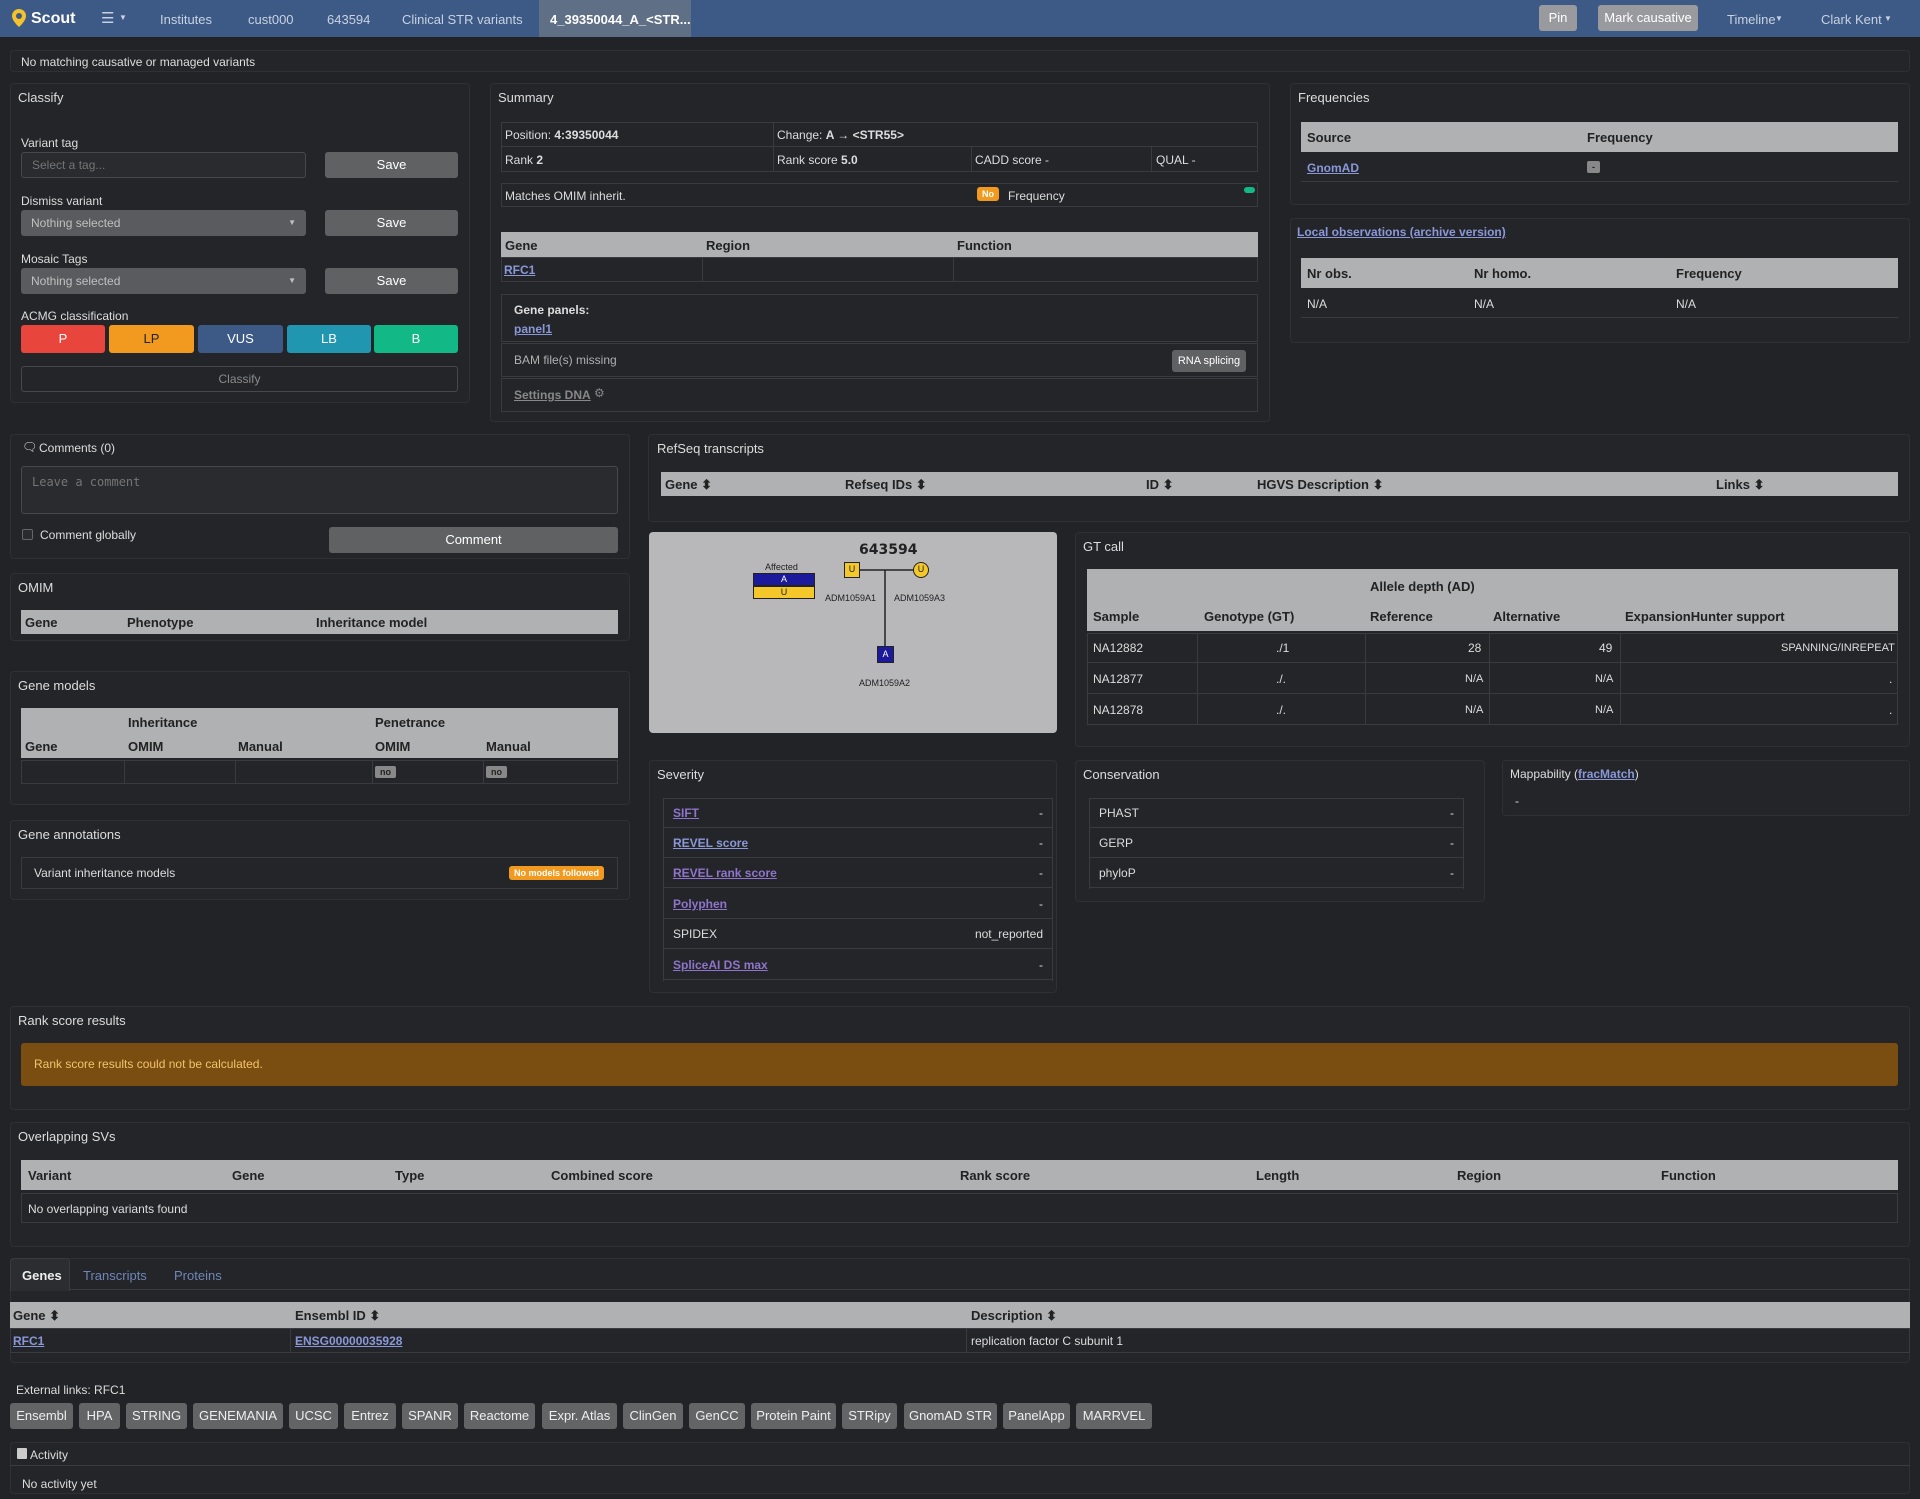 The image size is (1920, 1499). Describe the element at coordinates (1116, 616) in the screenshot. I see `col-sample: Sample` at that location.